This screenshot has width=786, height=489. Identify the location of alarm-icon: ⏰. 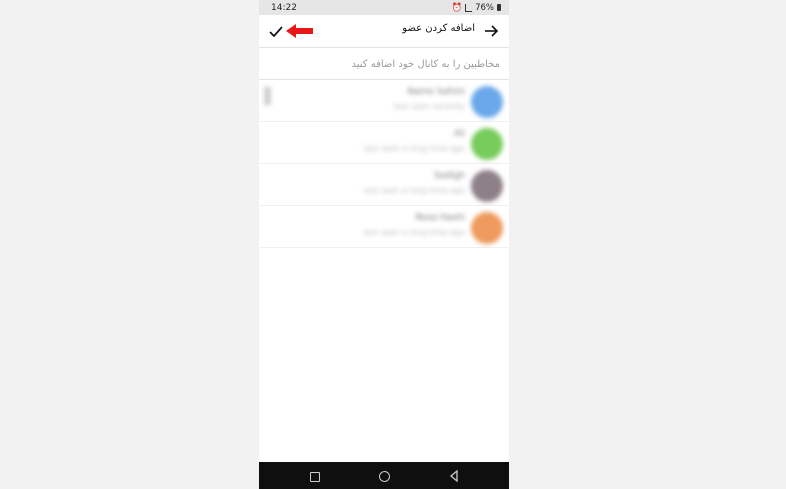
(457, 7).